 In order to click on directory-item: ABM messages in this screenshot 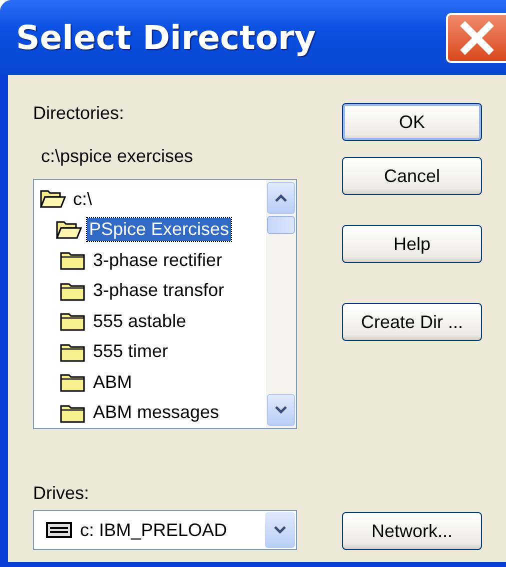, I will do `click(156, 412)`.